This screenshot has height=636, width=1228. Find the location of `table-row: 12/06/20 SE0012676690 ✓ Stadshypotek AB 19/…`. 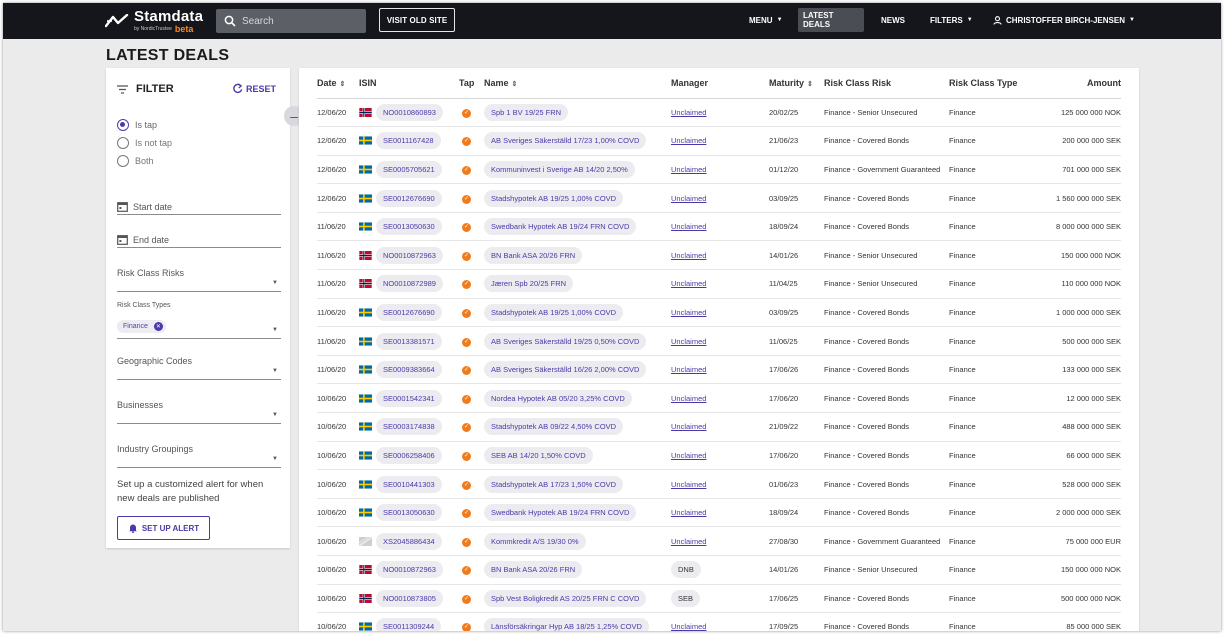

table-row: 12/06/20 SE0012676690 ✓ Stadshypotek AB 19/… is located at coordinates (719, 198).